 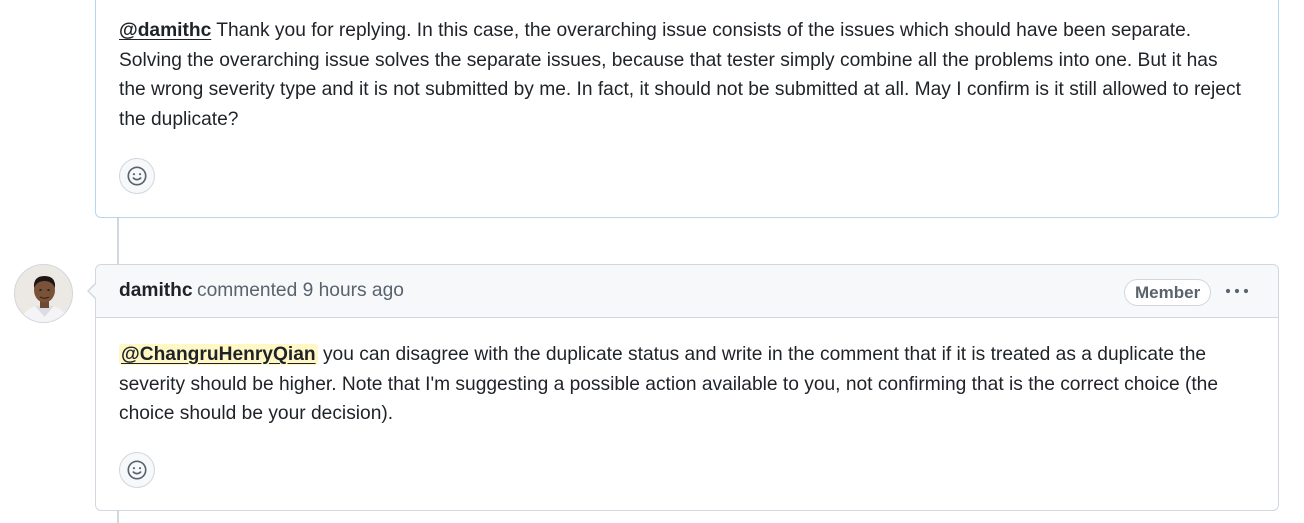 What do you see at coordinates (156, 291) in the screenshot?
I see `comment-author-link: damithc` at bounding box center [156, 291].